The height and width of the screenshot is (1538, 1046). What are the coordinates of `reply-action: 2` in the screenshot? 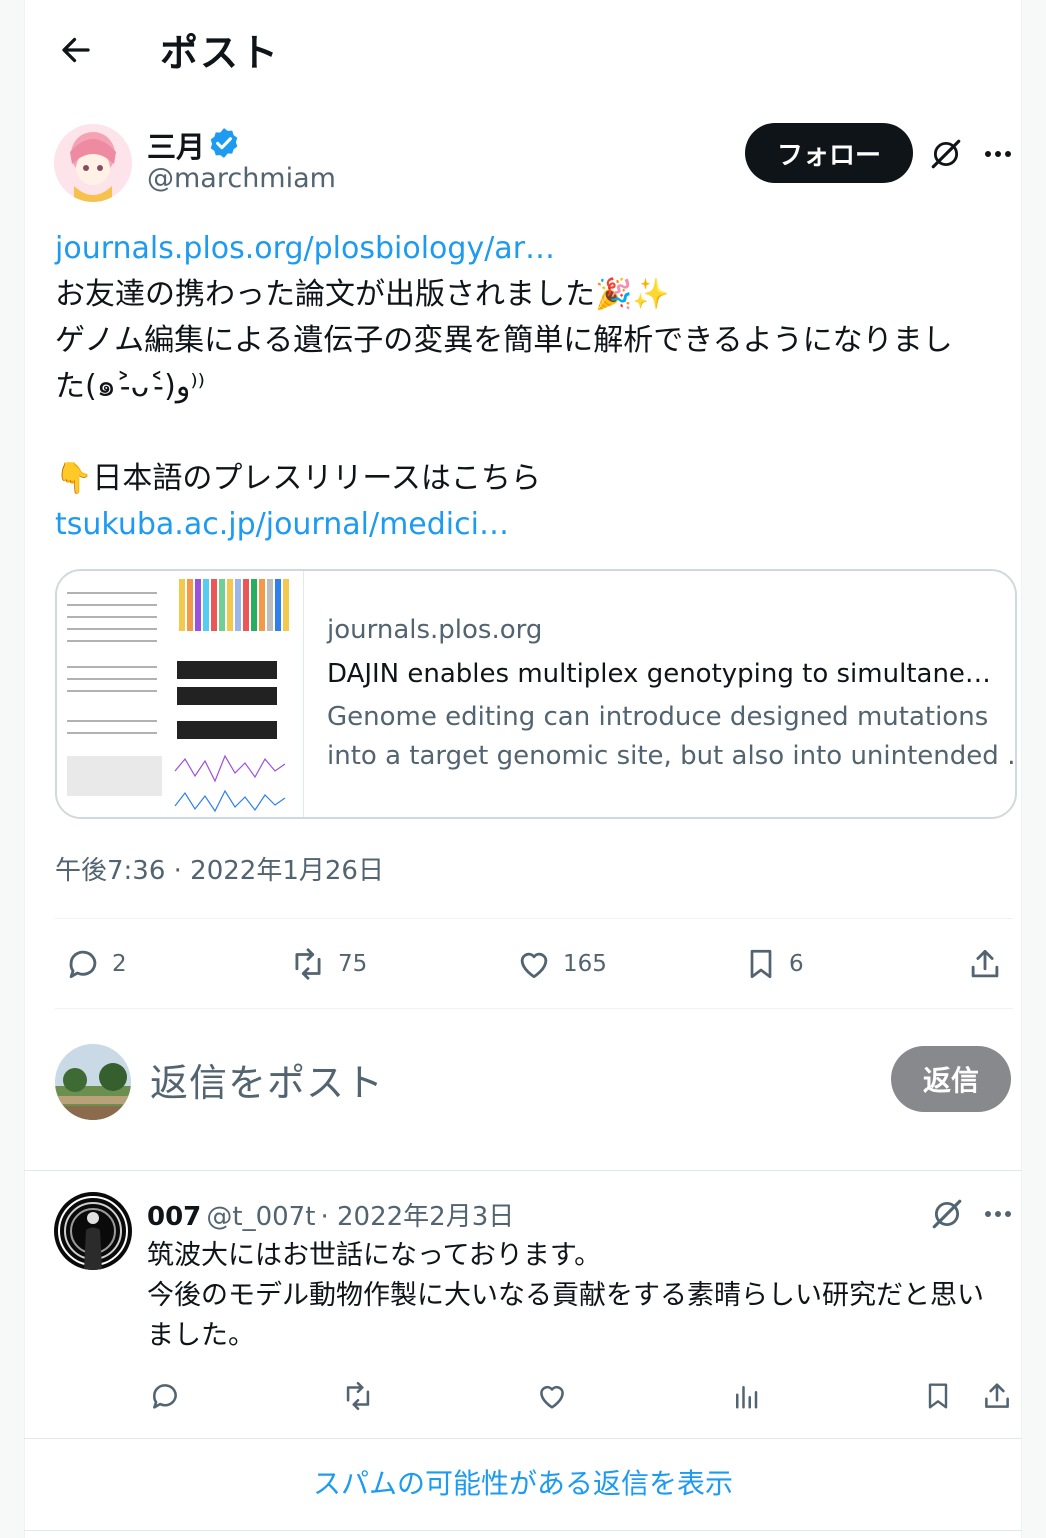 It's located at (95, 964).